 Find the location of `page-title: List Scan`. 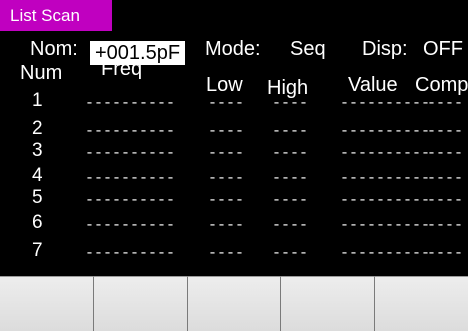

page-title: List Scan is located at coordinates (56, 15).